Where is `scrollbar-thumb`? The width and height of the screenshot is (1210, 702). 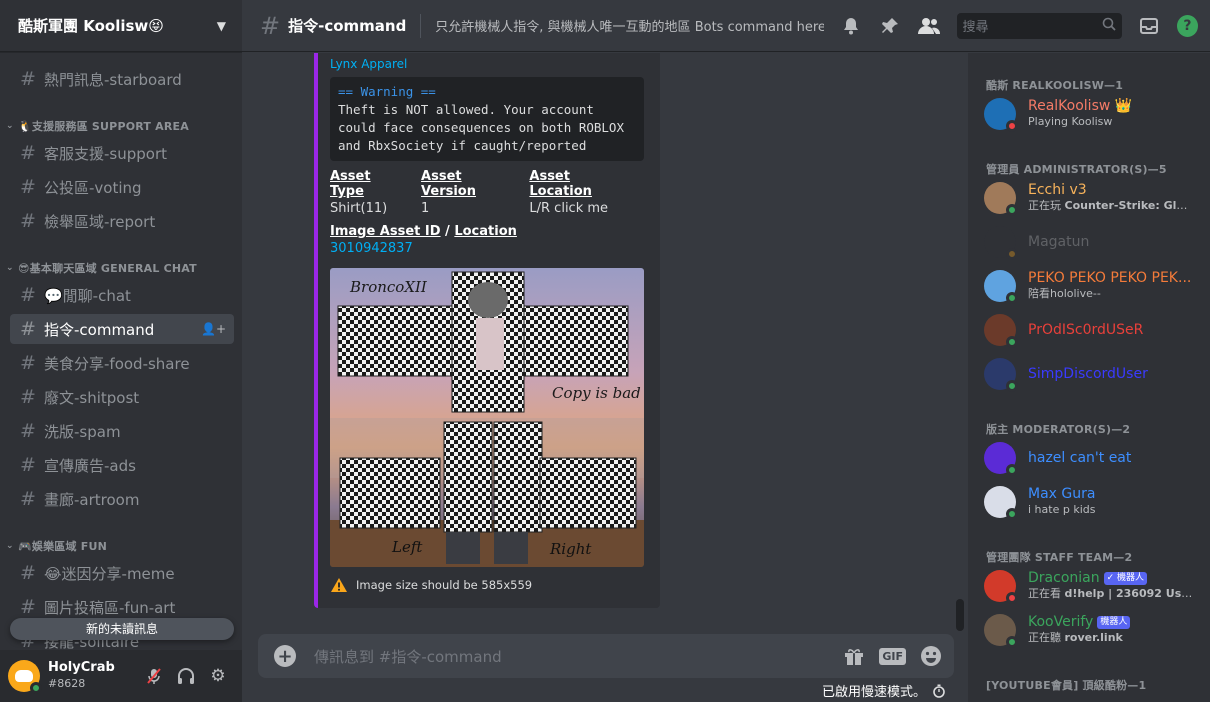 scrollbar-thumb is located at coordinates (960, 615).